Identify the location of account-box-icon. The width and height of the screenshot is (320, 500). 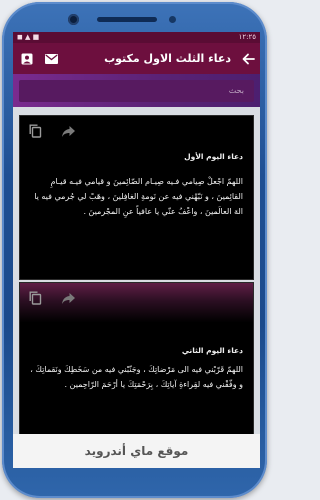
(27, 59).